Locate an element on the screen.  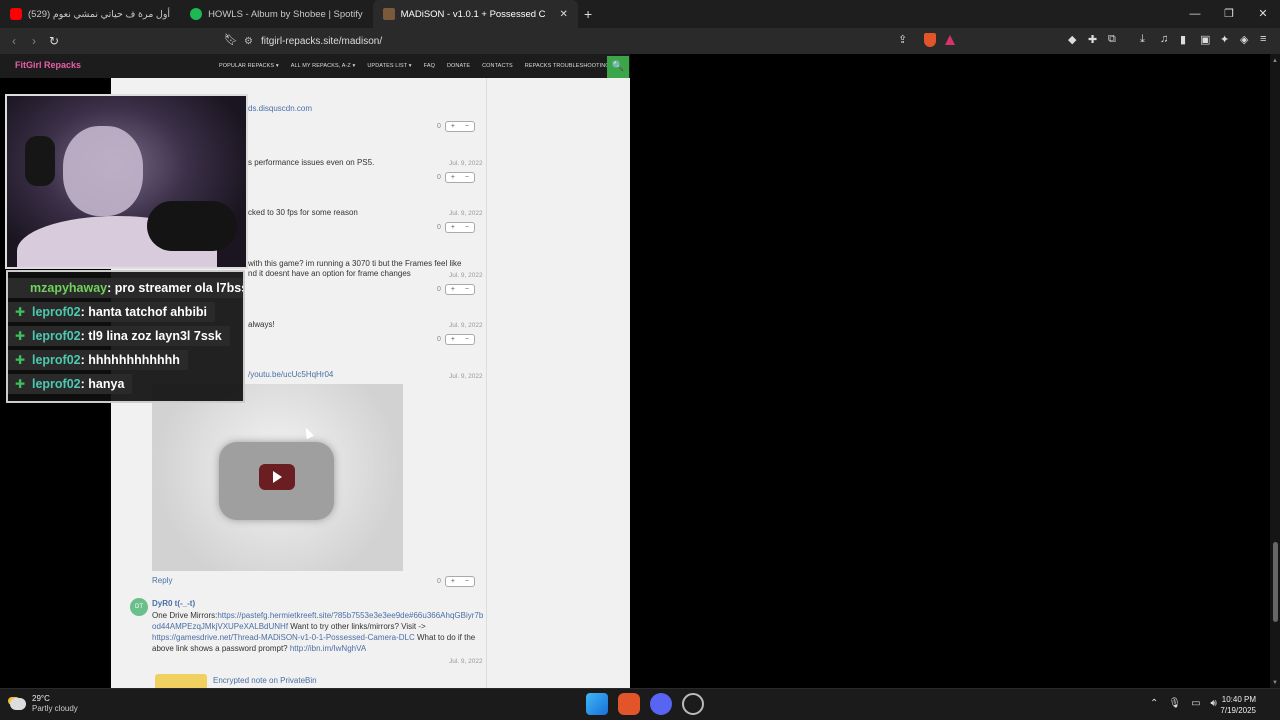
share-icon: ⇪ is located at coordinates (902, 39).